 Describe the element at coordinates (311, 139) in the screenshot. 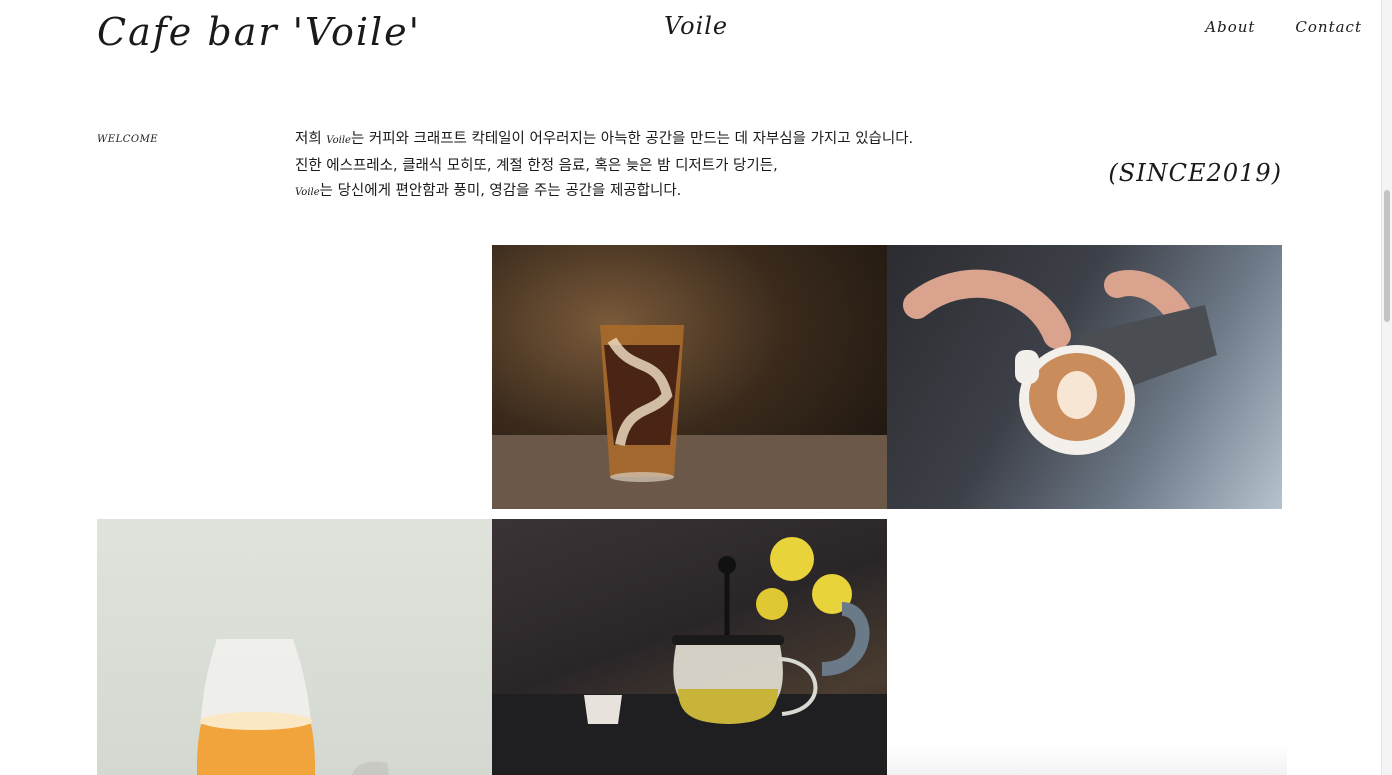

I see `intro-line-1-prefix: 저희` at that location.